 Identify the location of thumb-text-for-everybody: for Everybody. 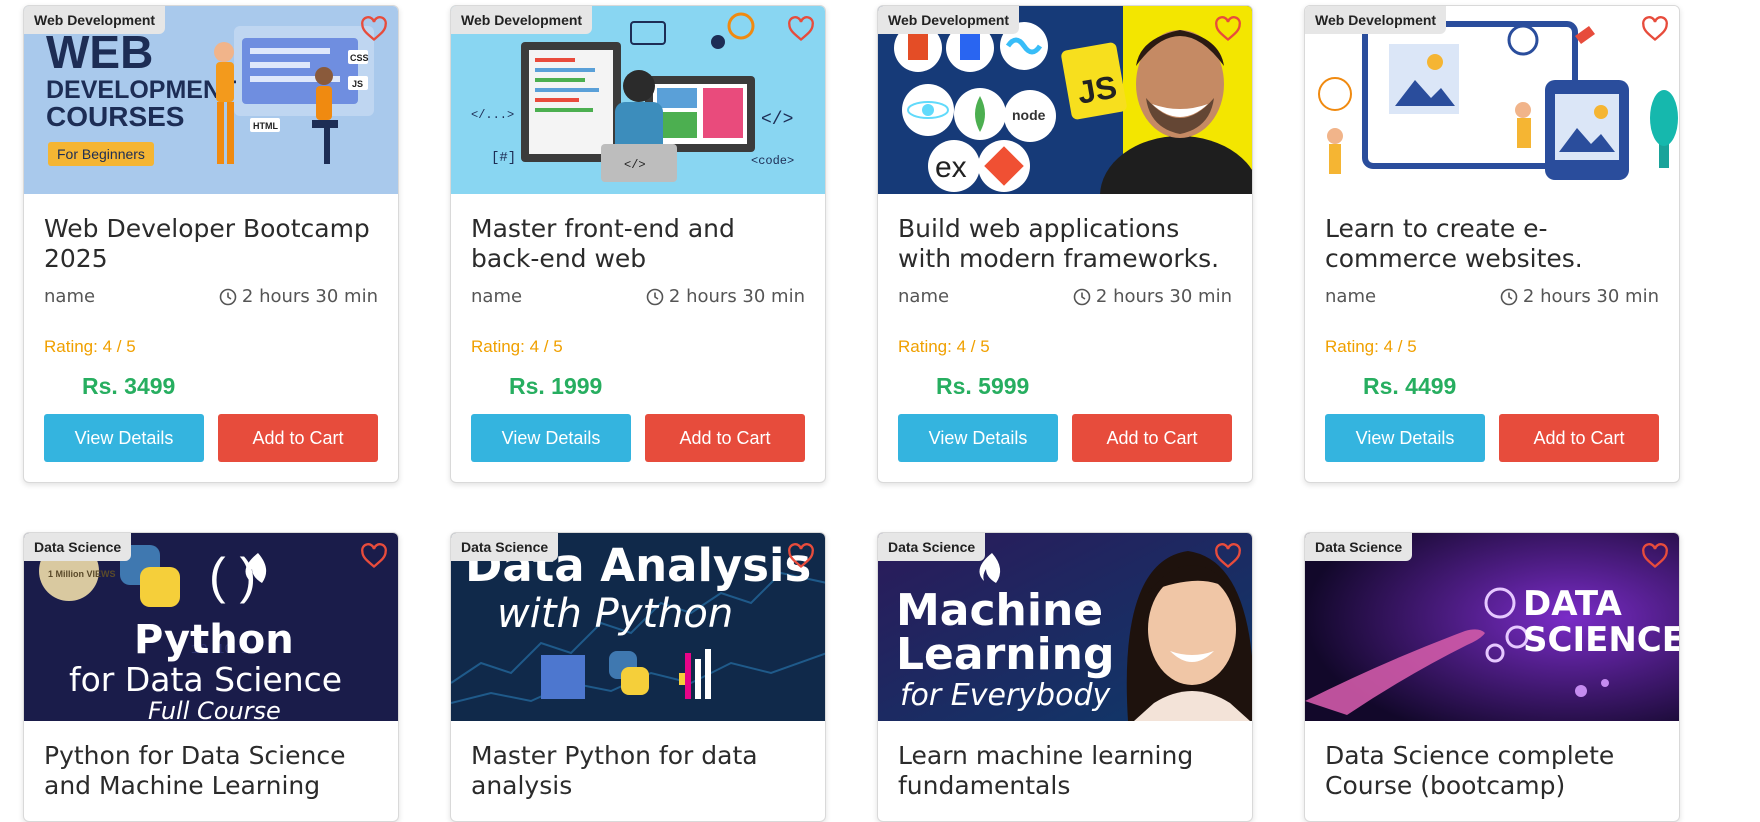
(1005, 695).